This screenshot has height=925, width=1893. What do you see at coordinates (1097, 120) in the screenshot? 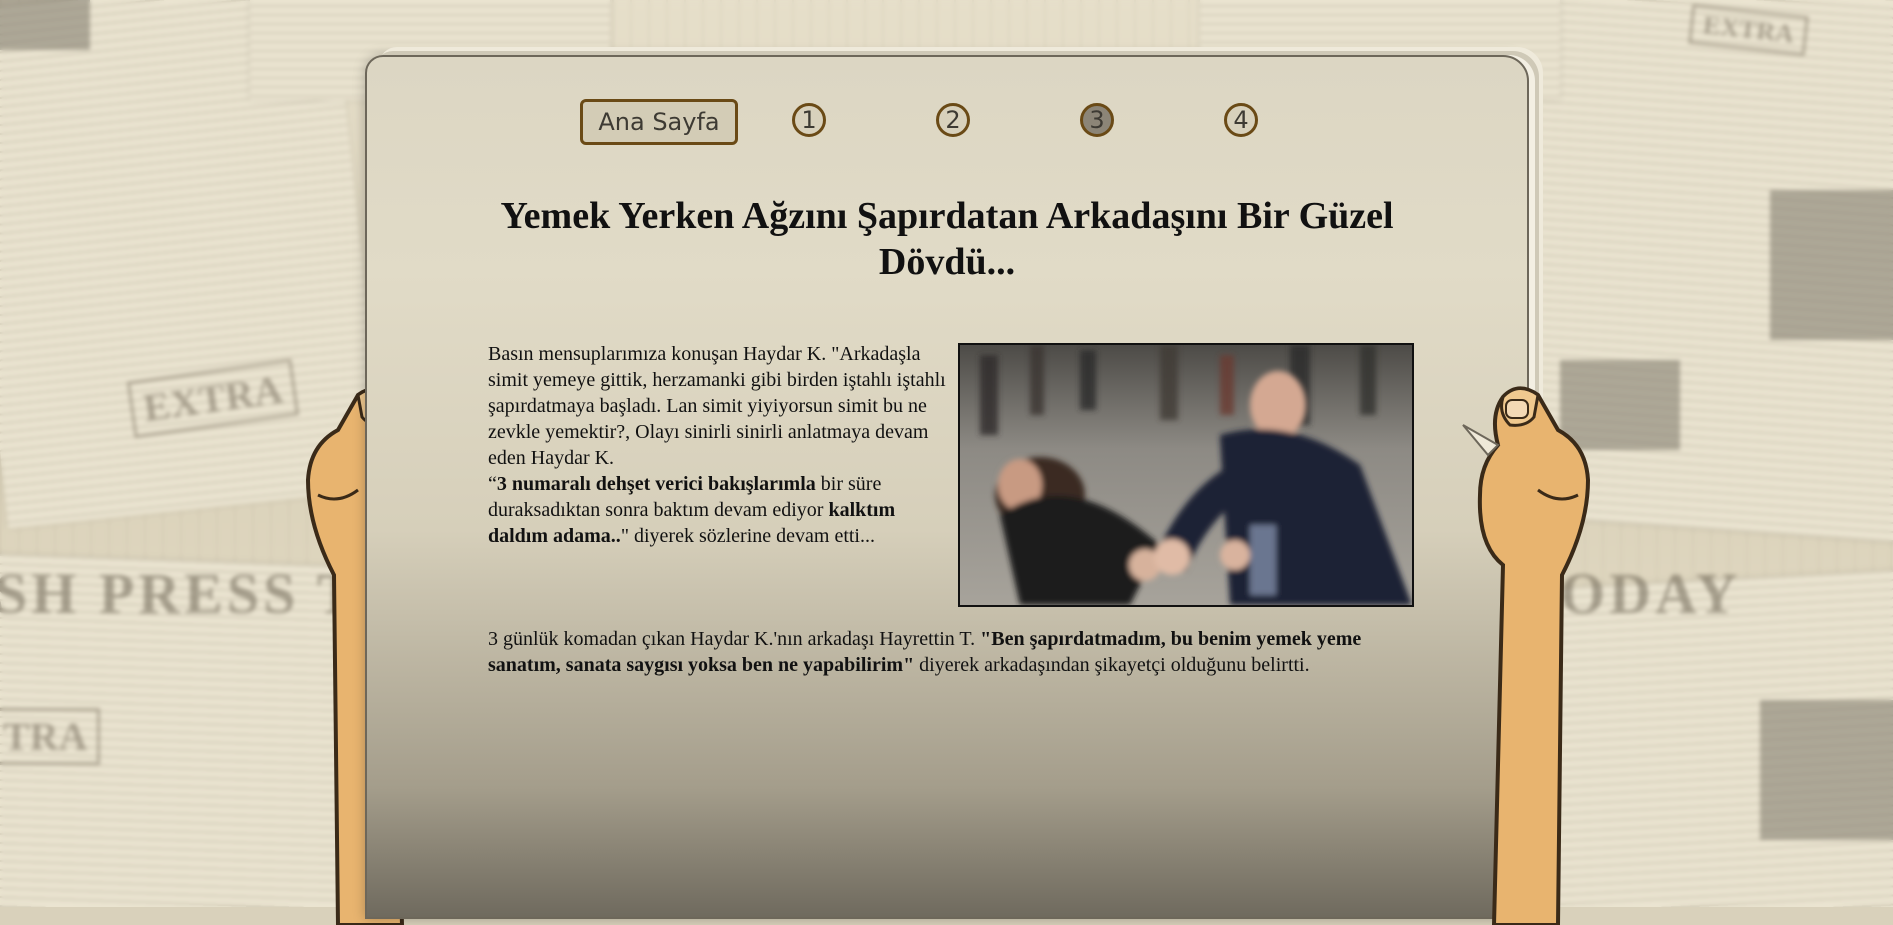
I see `page-3-button: 3` at bounding box center [1097, 120].